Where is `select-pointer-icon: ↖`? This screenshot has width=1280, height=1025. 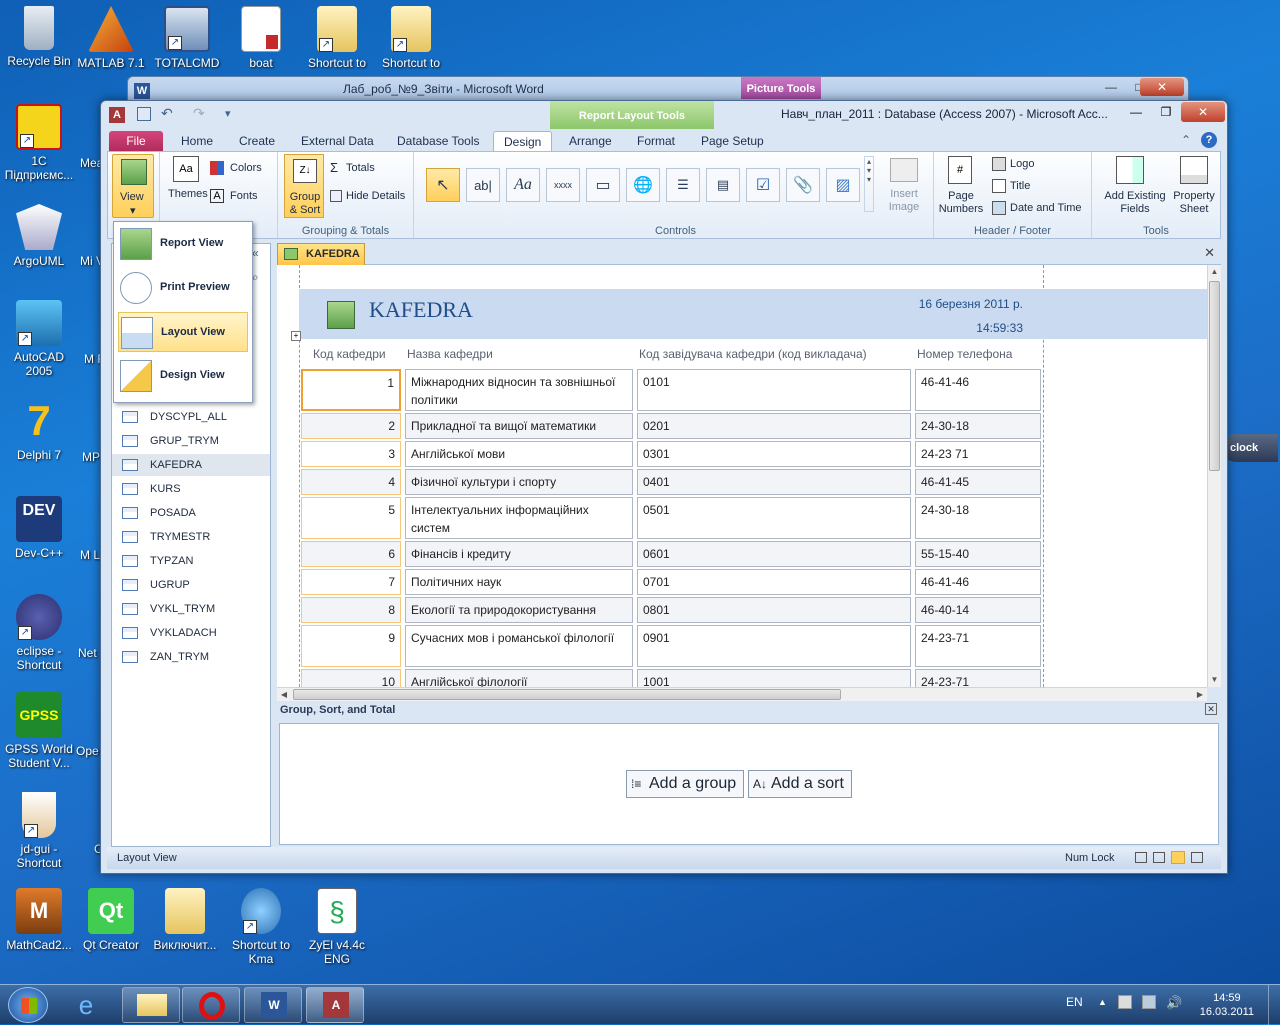
select-pointer-icon: ↖ is located at coordinates (443, 185).